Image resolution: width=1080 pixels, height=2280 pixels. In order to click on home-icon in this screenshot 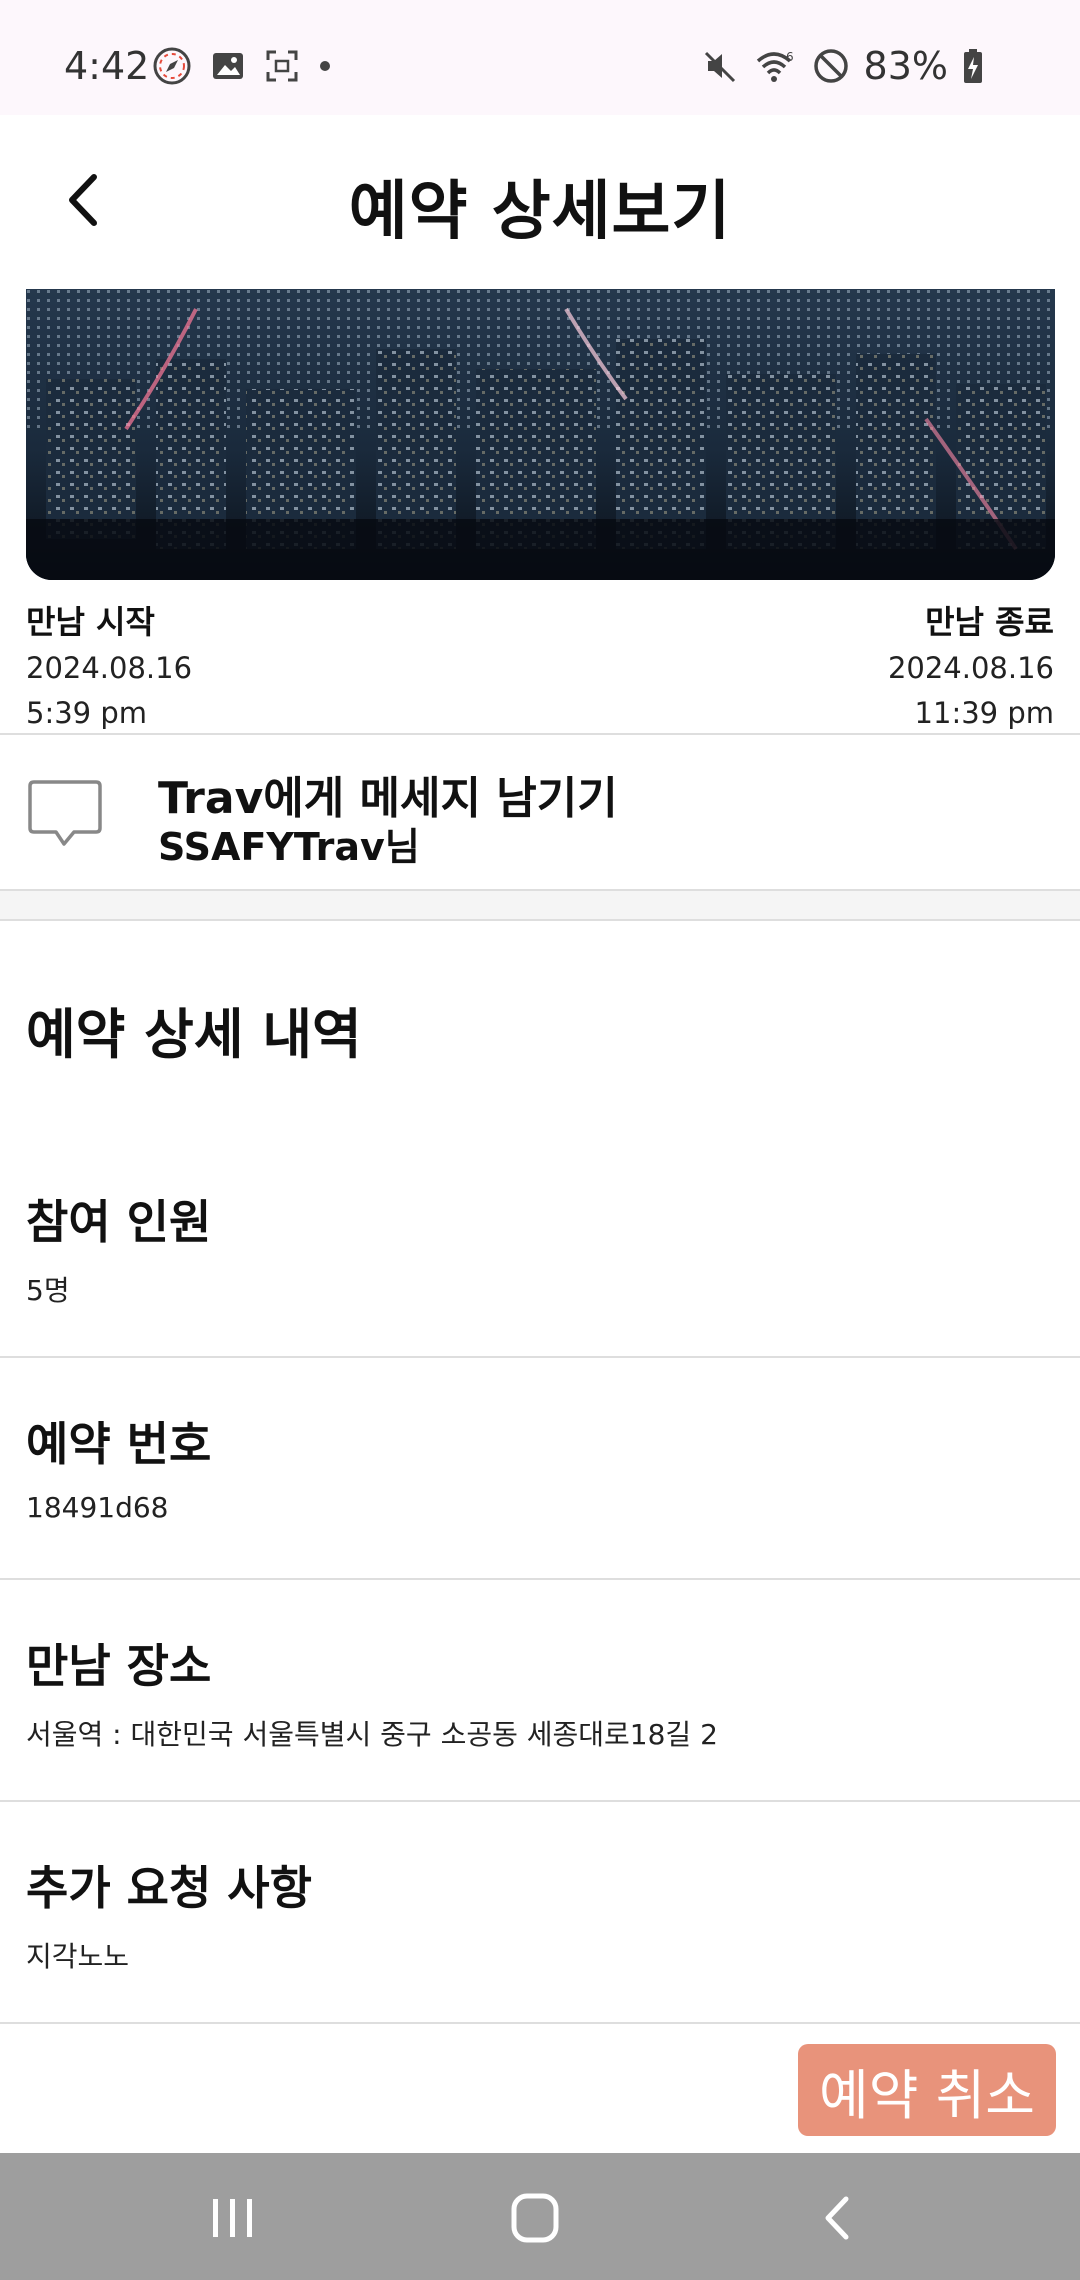, I will do `click(535, 2218)`.